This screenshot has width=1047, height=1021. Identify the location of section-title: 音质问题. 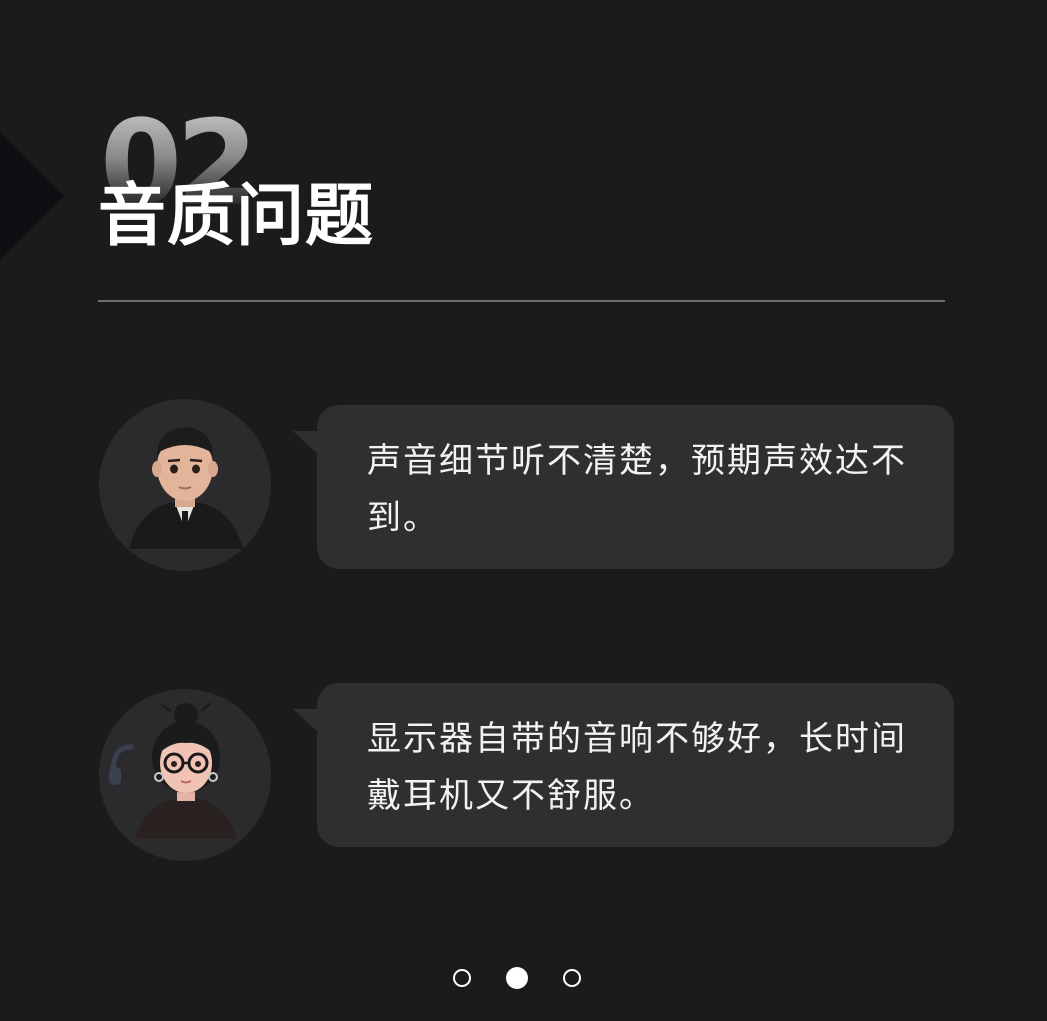
(236, 216).